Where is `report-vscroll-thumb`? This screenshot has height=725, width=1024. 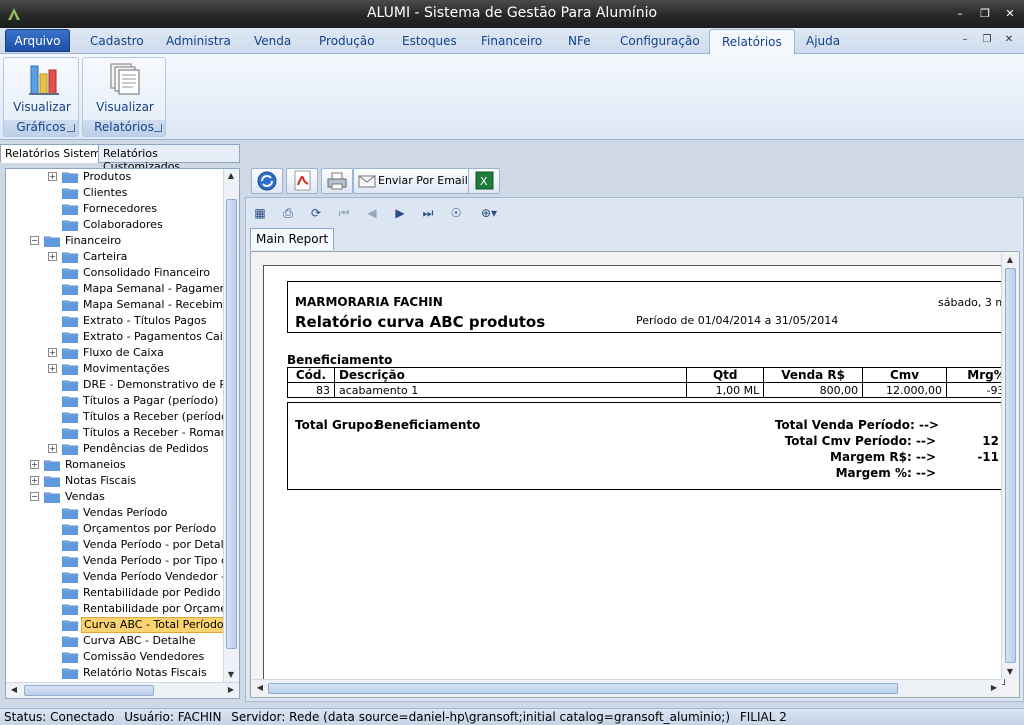 report-vscroll-thumb is located at coordinates (1010, 465).